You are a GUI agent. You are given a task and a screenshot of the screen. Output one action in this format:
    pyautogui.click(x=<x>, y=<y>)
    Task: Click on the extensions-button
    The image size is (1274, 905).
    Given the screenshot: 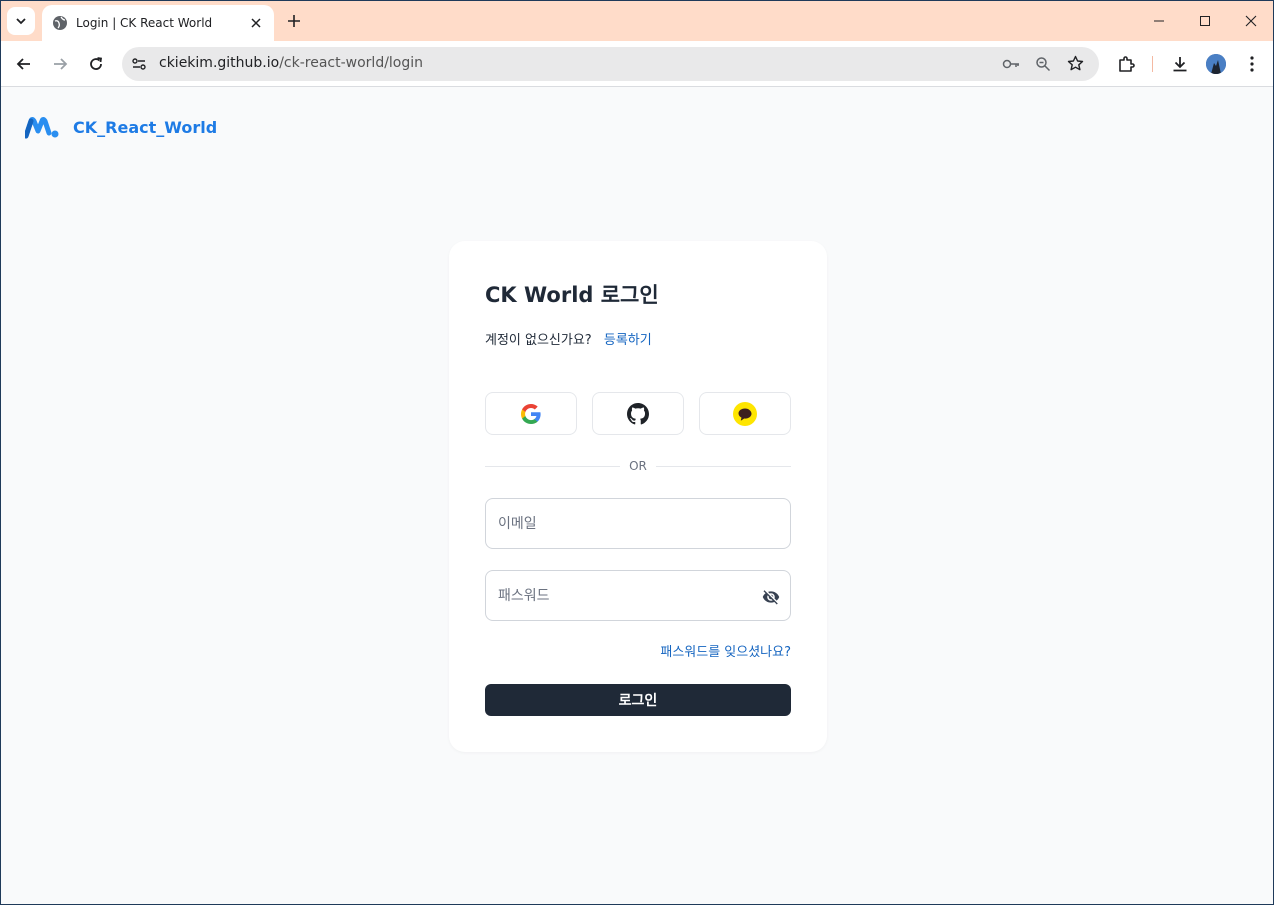 What is the action you would take?
    pyautogui.click(x=1126, y=64)
    